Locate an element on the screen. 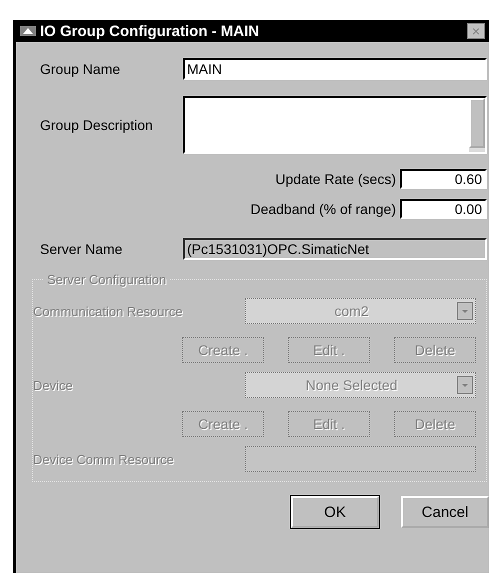  field-label: Server Name is located at coordinates (82, 249).